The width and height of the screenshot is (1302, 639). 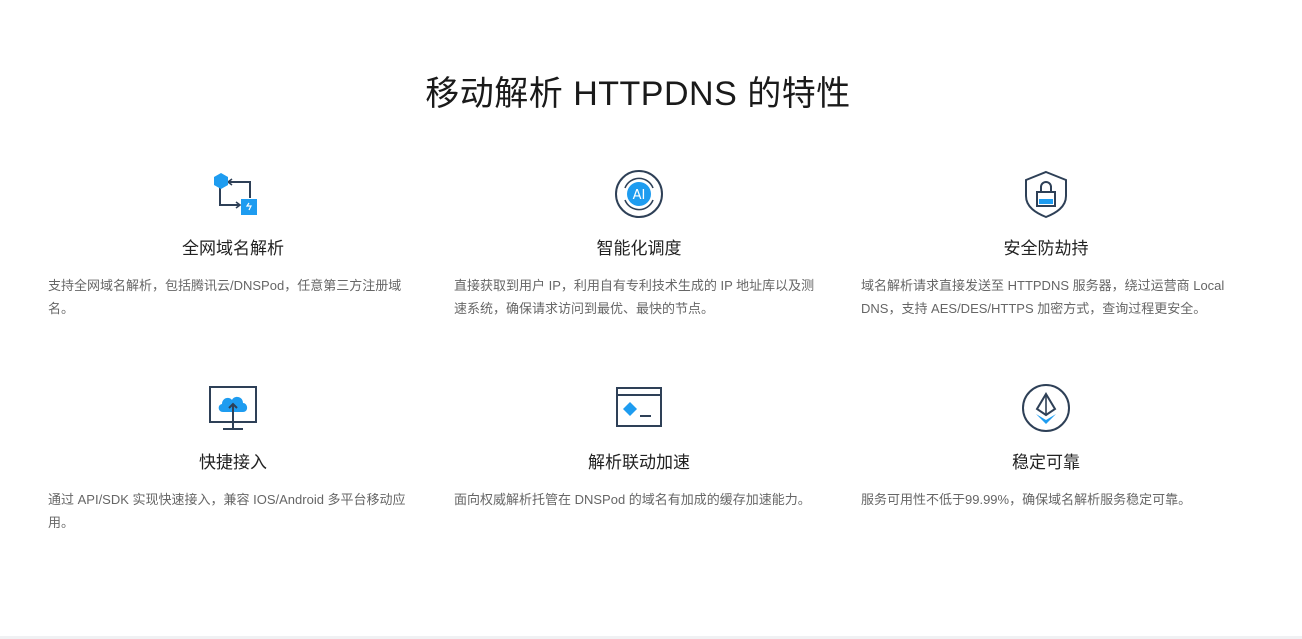 What do you see at coordinates (632, 499) in the screenshot?
I see `feature-description: 面向权威解析托管在 DNSPod 的域名有加成的缓存加速能力。` at bounding box center [632, 499].